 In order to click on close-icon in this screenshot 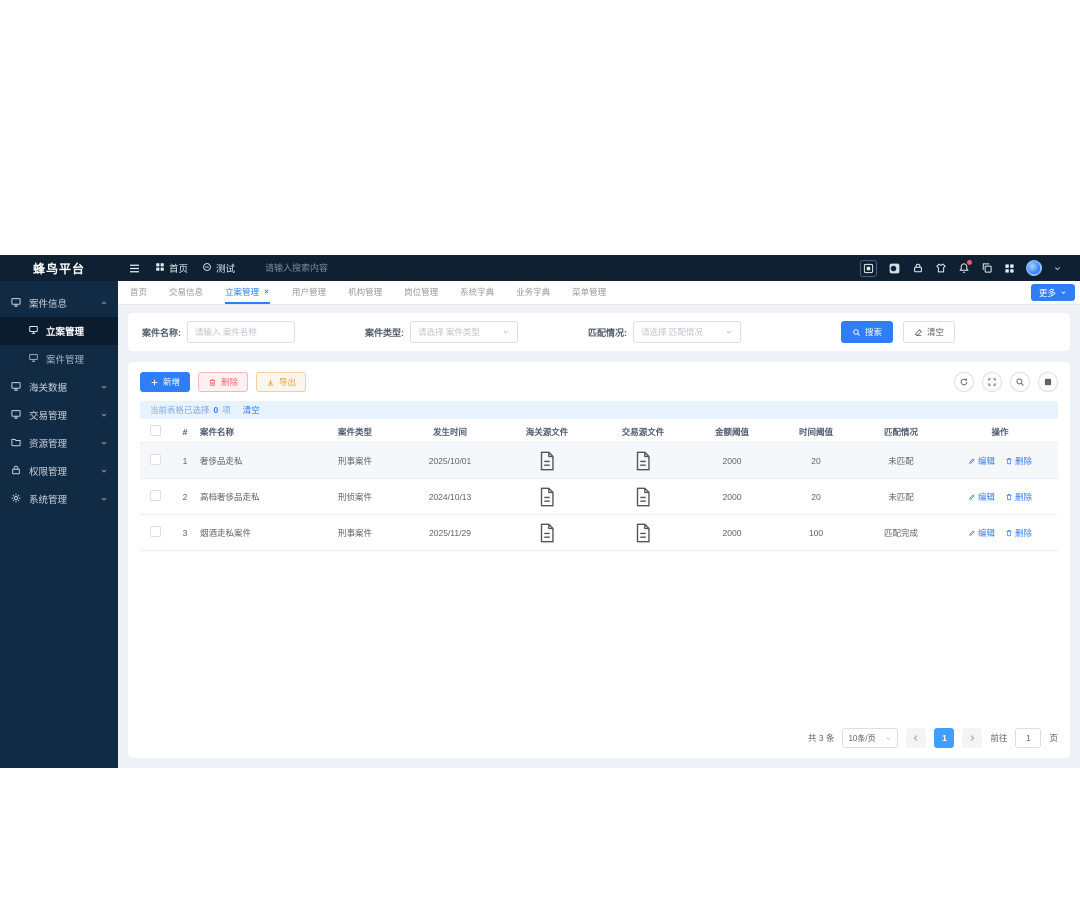, I will do `click(266, 292)`.